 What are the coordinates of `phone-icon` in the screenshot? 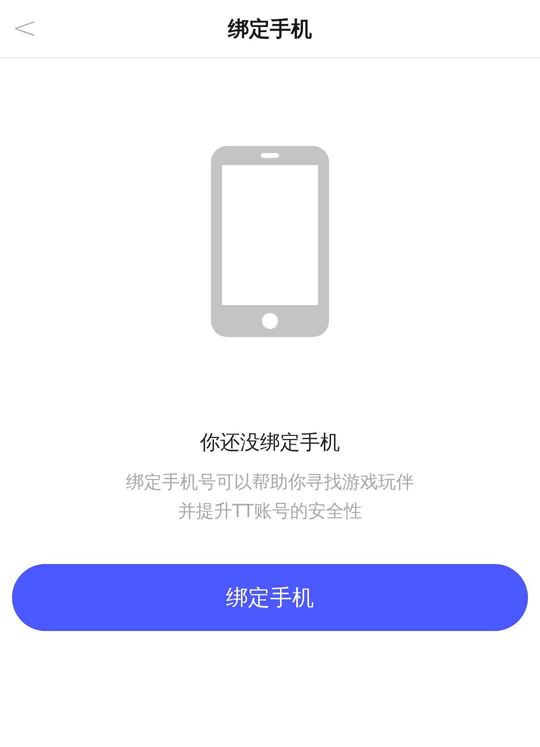 It's located at (270, 241).